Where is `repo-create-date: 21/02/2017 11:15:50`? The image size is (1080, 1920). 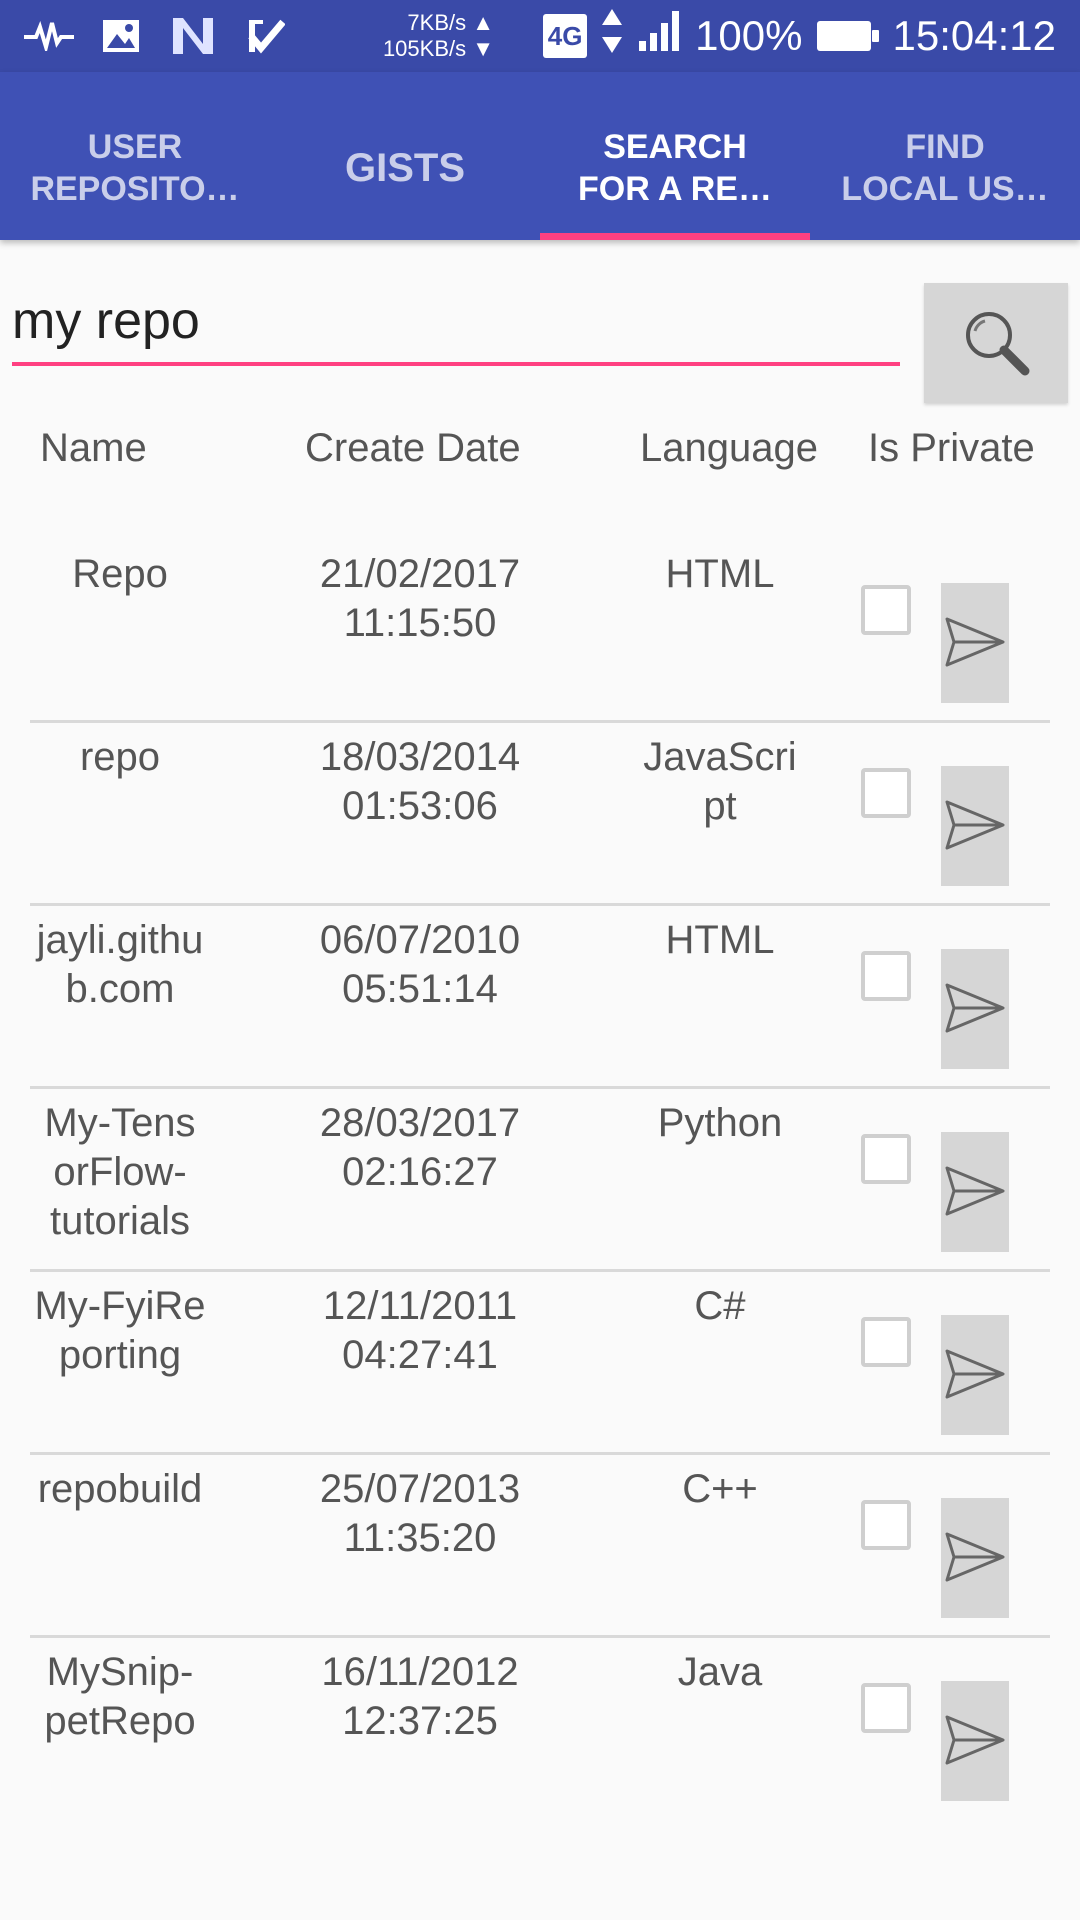
repo-create-date: 21/02/2017 11:15:50 is located at coordinates (420, 598).